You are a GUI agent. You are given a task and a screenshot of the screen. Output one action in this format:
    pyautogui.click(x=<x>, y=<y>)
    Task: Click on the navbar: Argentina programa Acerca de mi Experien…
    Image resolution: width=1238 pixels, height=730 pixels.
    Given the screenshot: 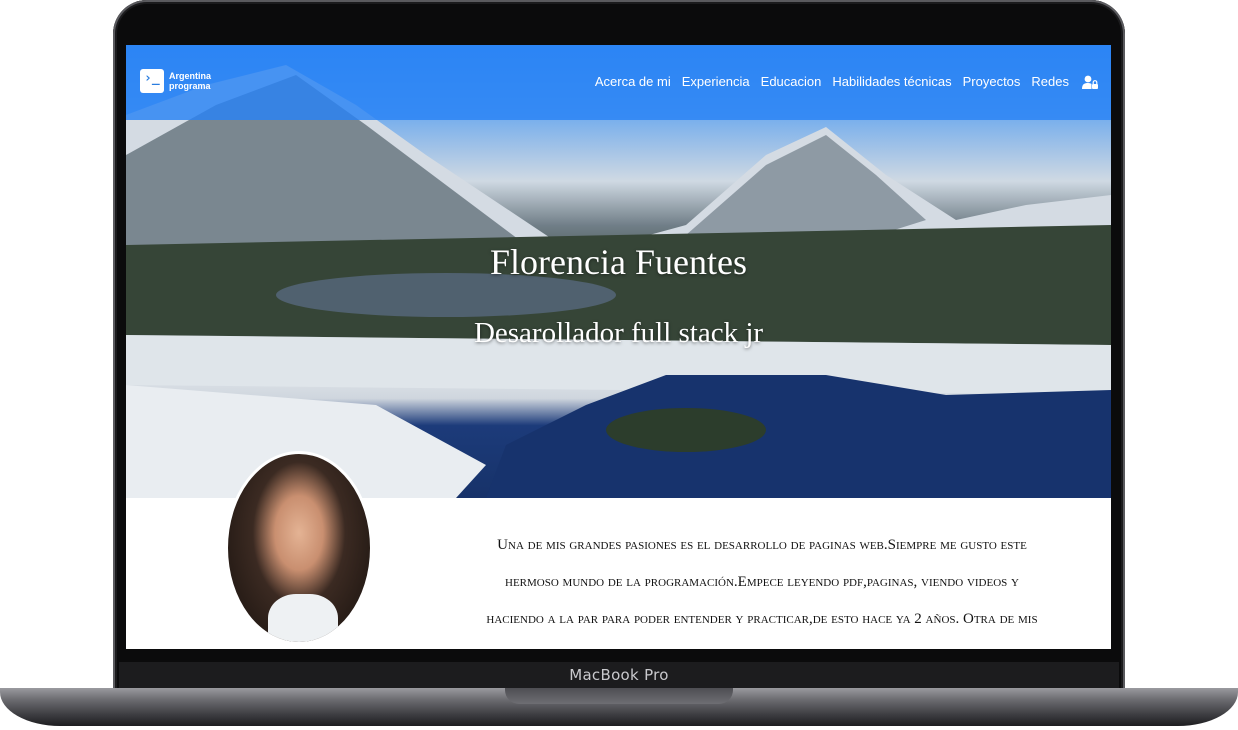 What is the action you would take?
    pyautogui.click(x=618, y=82)
    